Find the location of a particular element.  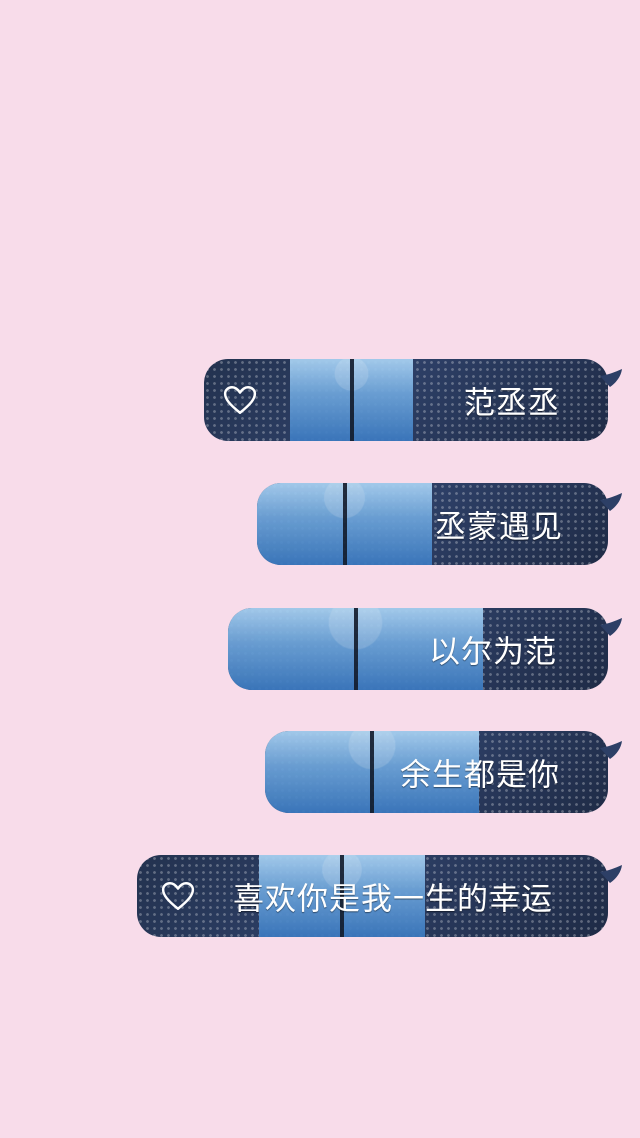

message-bubble-2: 丞蒙遇见 is located at coordinates (432, 524).